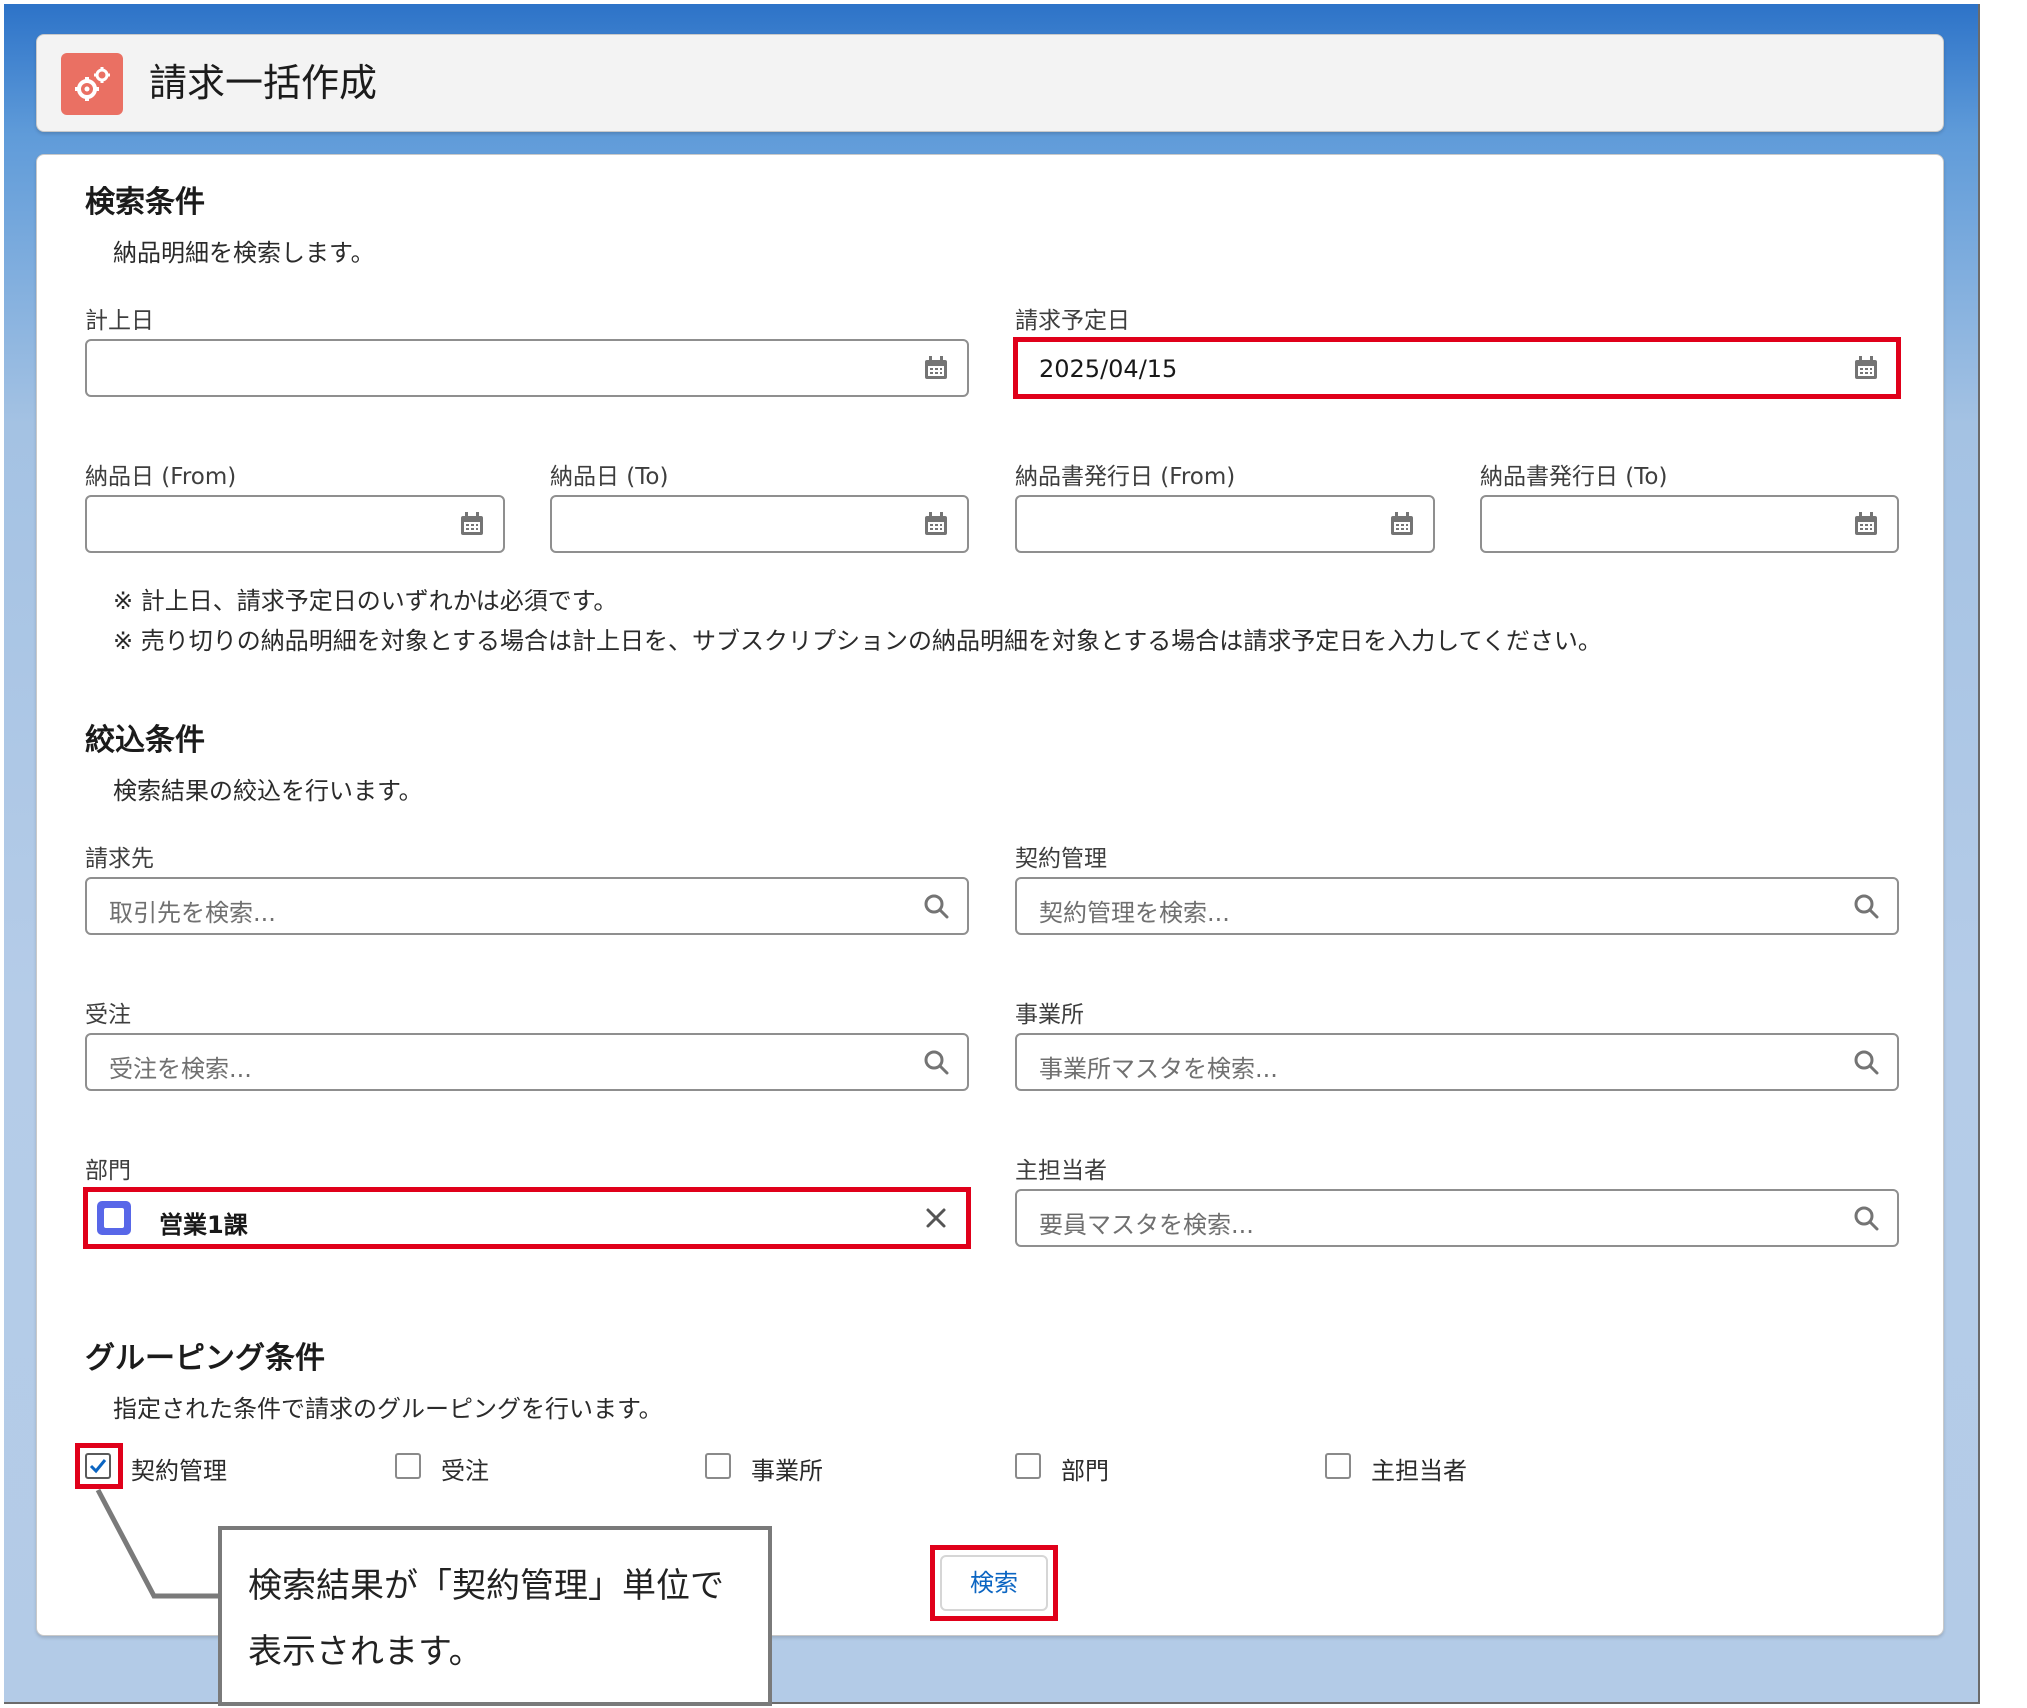  I want to click on delivery-date-to-field, so click(759, 524).